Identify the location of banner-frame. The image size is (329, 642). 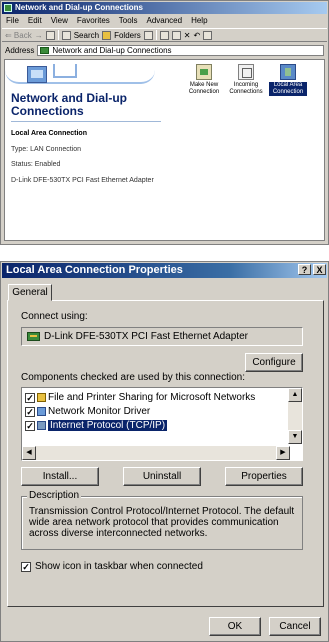
(65, 71).